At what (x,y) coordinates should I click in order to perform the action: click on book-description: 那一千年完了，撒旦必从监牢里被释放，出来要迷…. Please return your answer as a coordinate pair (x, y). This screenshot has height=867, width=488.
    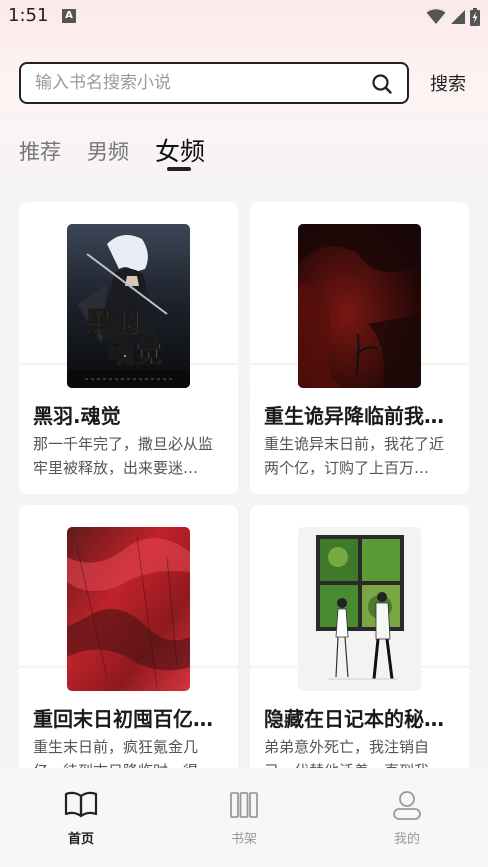
    Looking at the image, I should click on (123, 456).